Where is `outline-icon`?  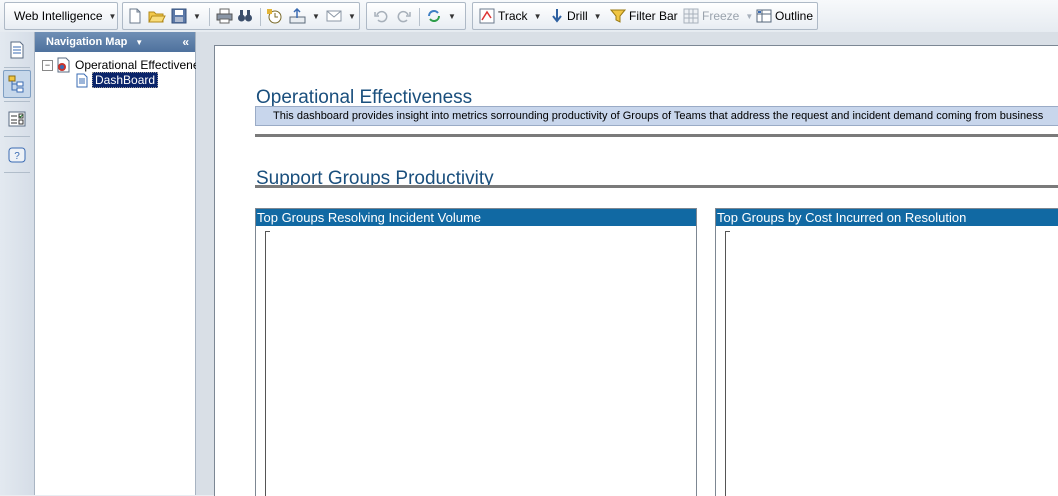 outline-icon is located at coordinates (764, 16).